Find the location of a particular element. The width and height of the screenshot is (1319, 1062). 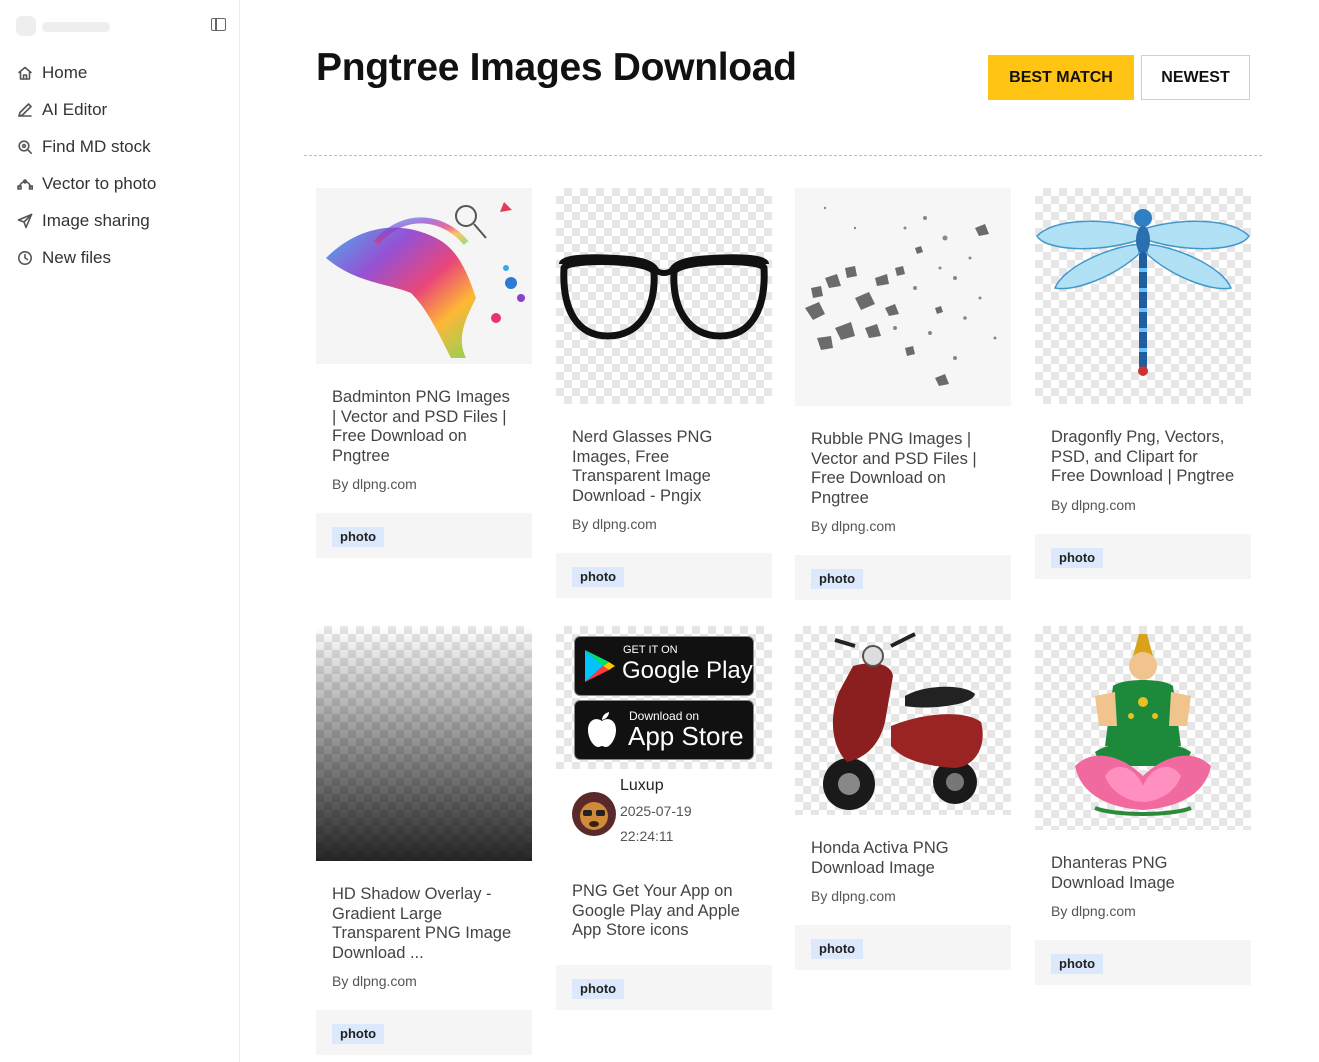

sidebar-item-find-md-stock: Find MD stock is located at coordinates (86, 146).